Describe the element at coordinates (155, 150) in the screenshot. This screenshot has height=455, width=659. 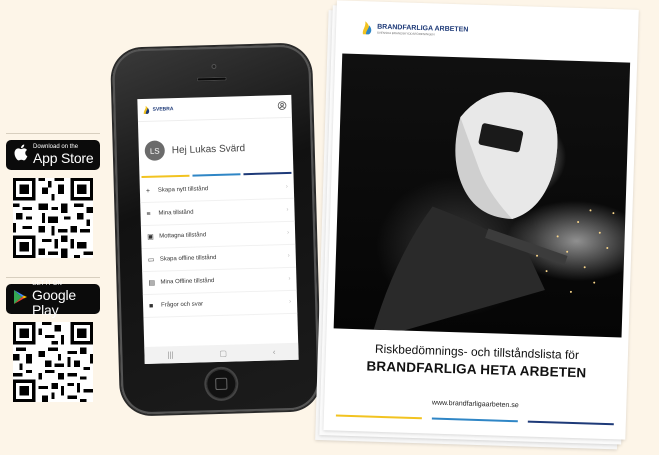
I see `avatar: LS` at that location.